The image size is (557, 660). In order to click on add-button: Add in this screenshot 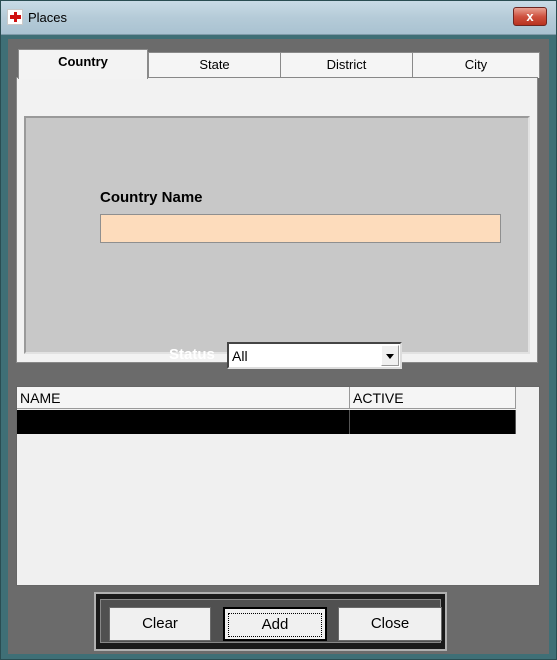, I will do `click(275, 624)`.